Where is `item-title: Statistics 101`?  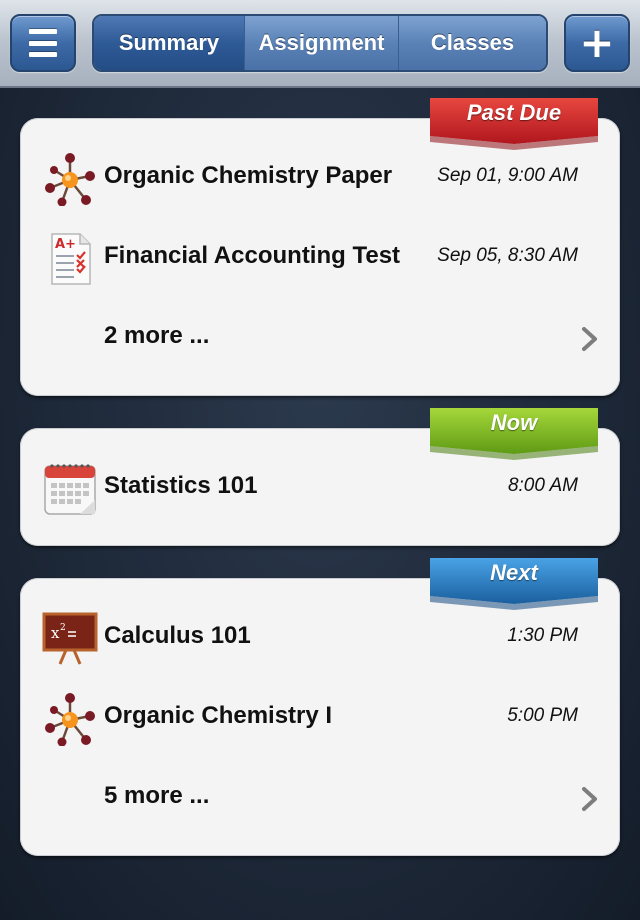 item-title: Statistics 101 is located at coordinates (181, 485).